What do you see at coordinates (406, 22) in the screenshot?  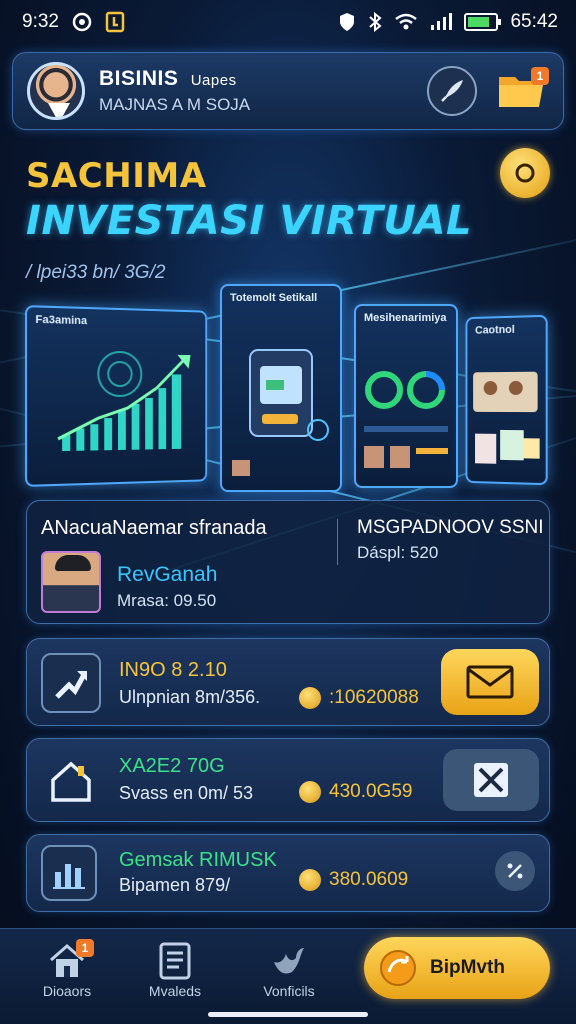 I see `wifi-icon` at bounding box center [406, 22].